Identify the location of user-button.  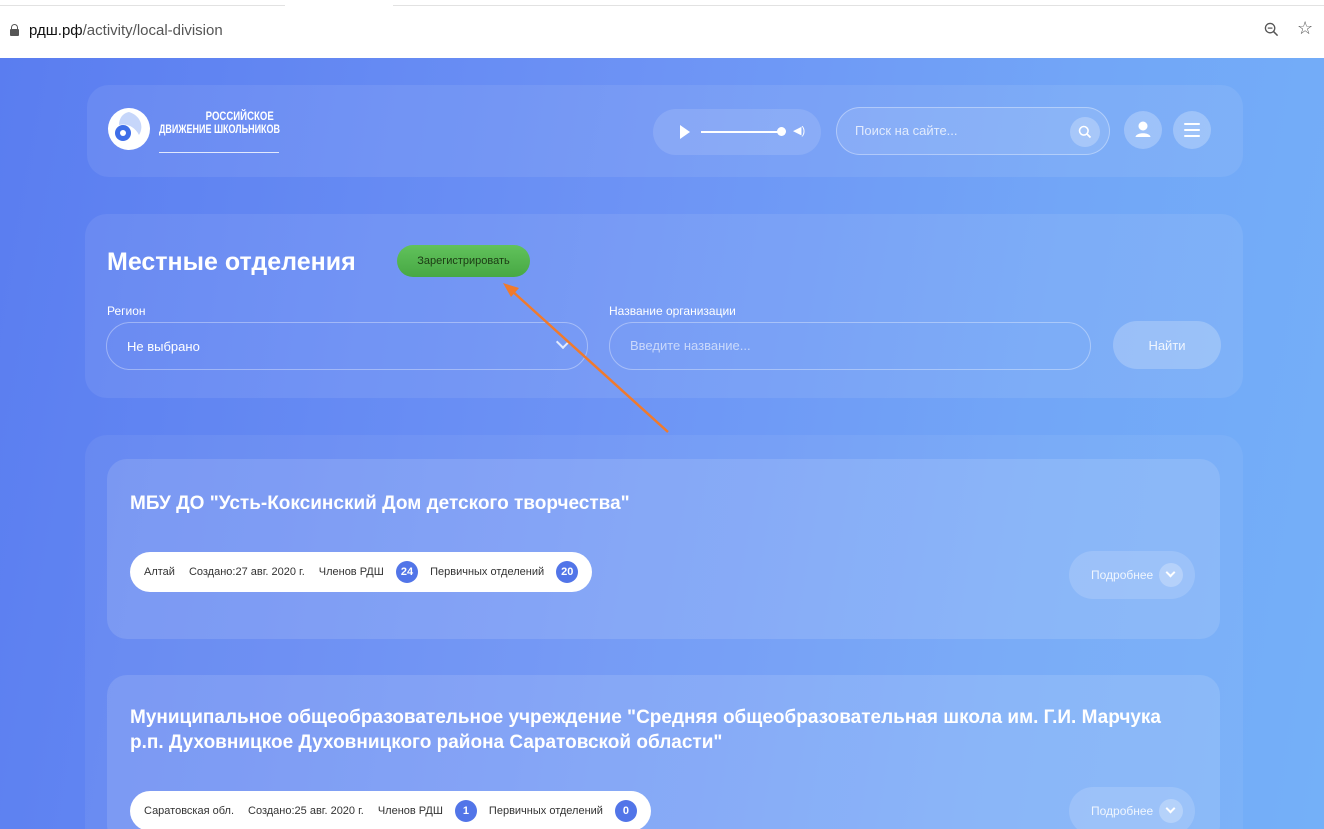
(1143, 130).